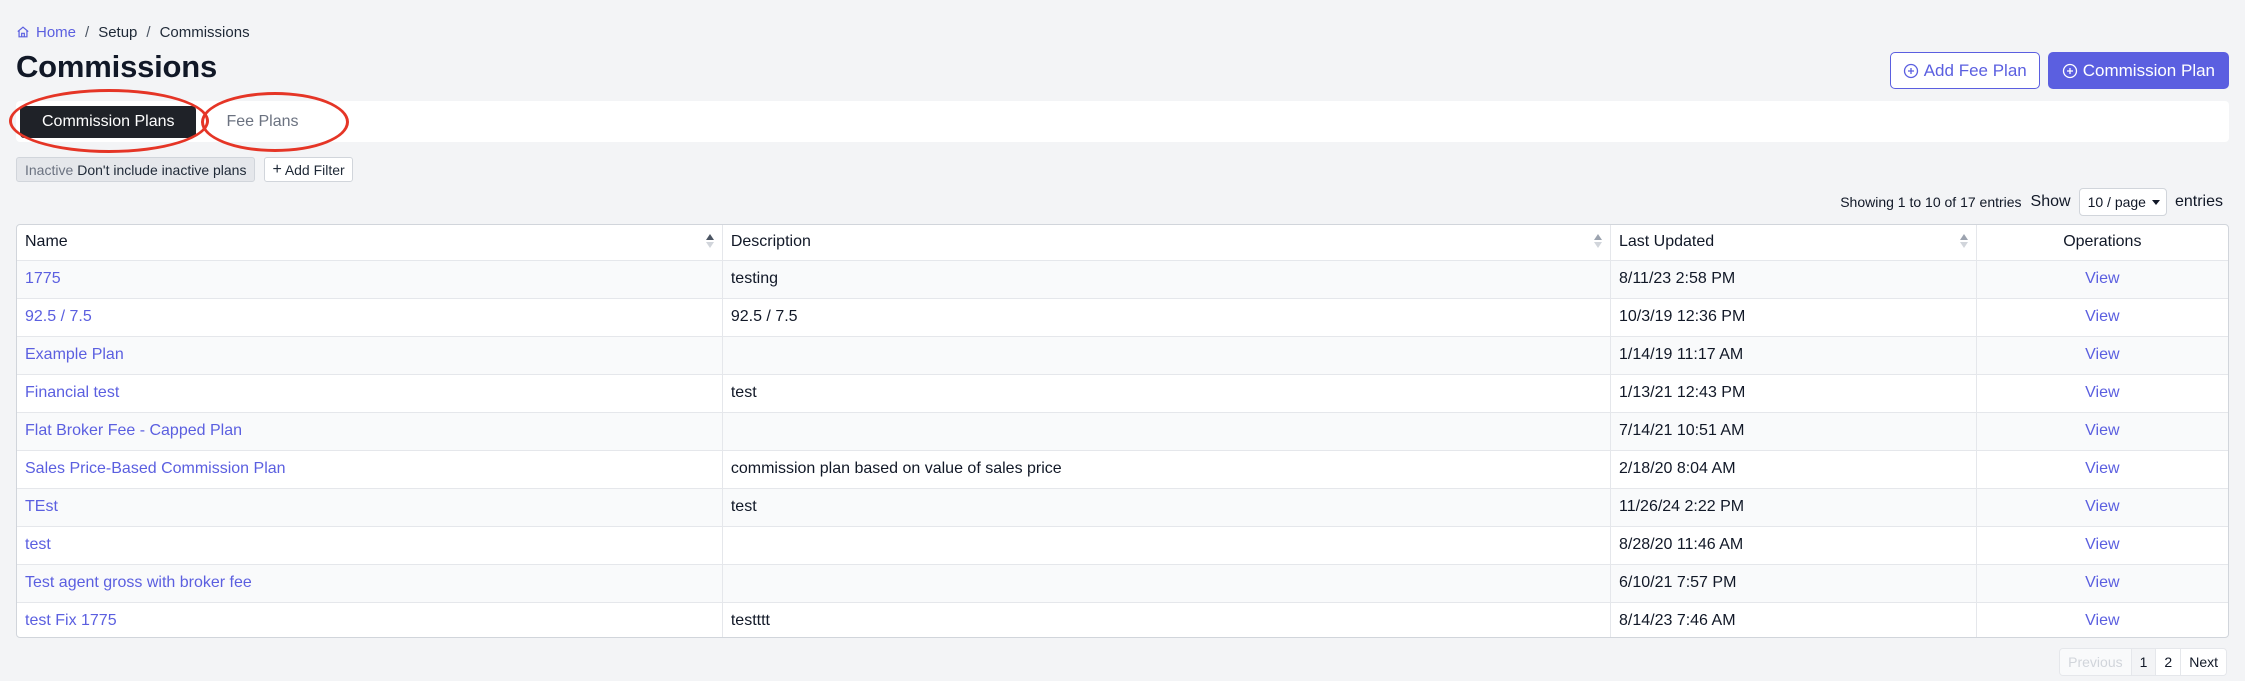  Describe the element at coordinates (1122, 121) in the screenshot. I see `tabs-bar: Commission Plans Fee Plans` at that location.